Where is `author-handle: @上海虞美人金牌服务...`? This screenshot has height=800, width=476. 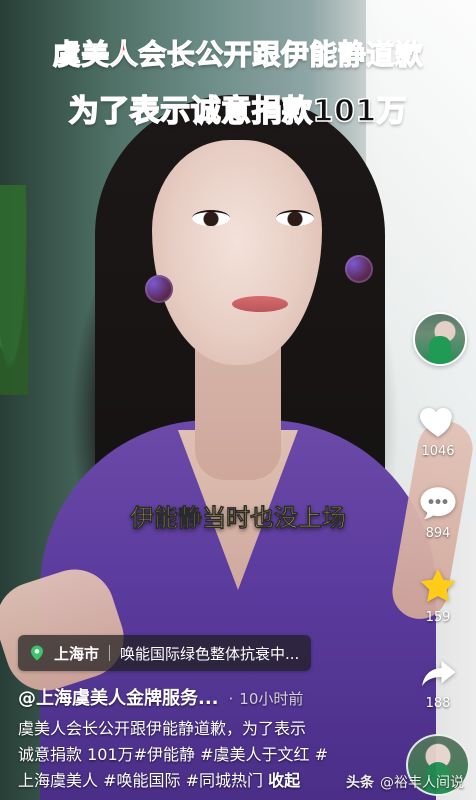 author-handle: @上海虞美人金牌服务... is located at coordinates (118, 697).